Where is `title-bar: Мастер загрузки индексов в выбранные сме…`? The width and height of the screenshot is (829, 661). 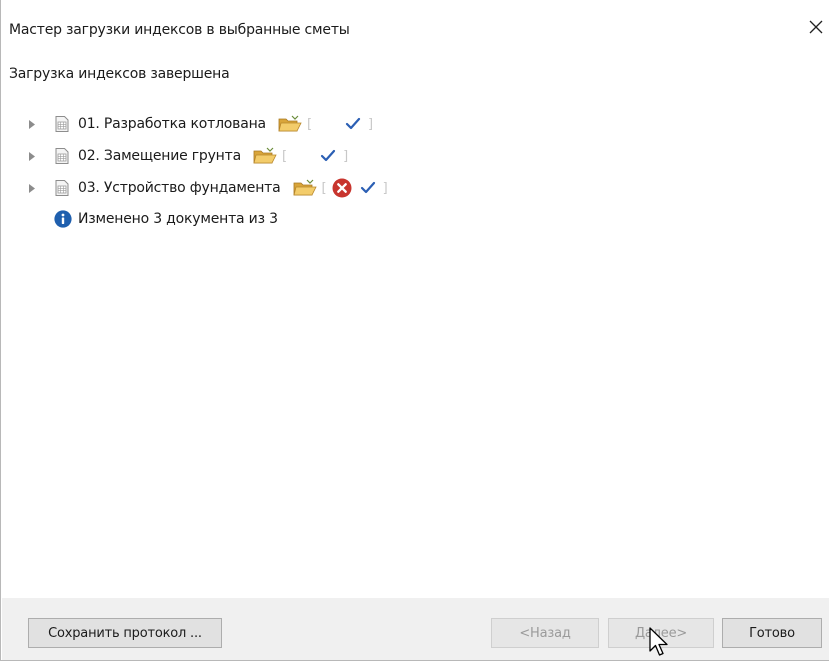 title-bar: Мастер загрузки индексов в выбранные сме… is located at coordinates (415, 19).